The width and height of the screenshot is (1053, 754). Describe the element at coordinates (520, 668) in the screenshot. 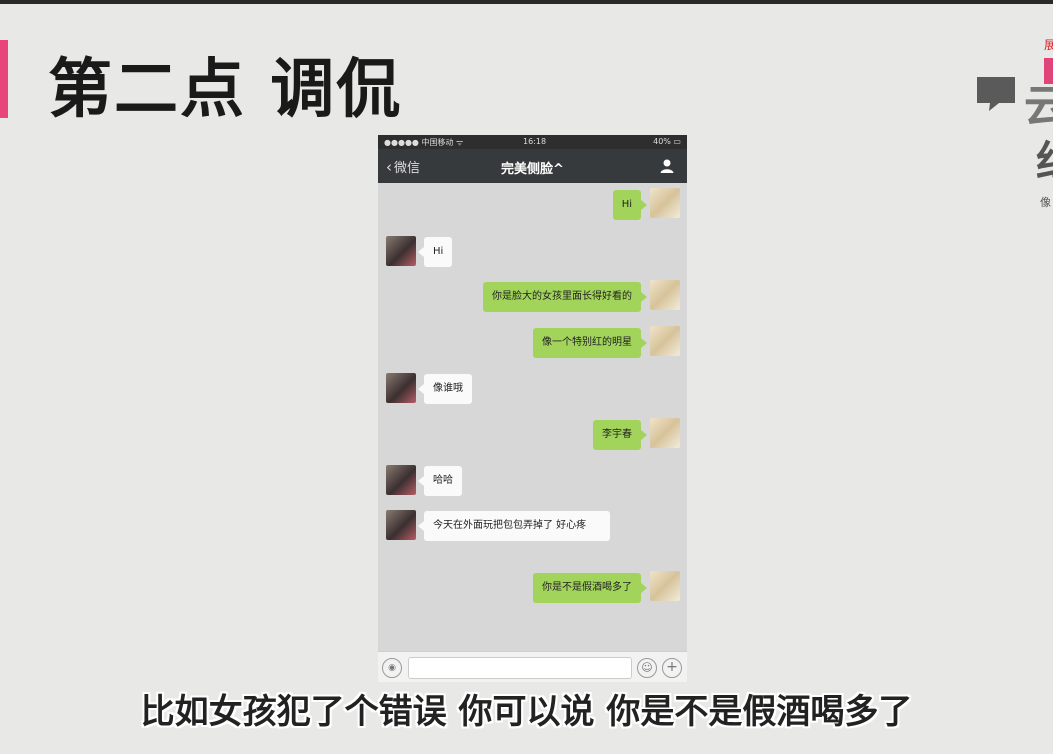

I see `message-input` at that location.